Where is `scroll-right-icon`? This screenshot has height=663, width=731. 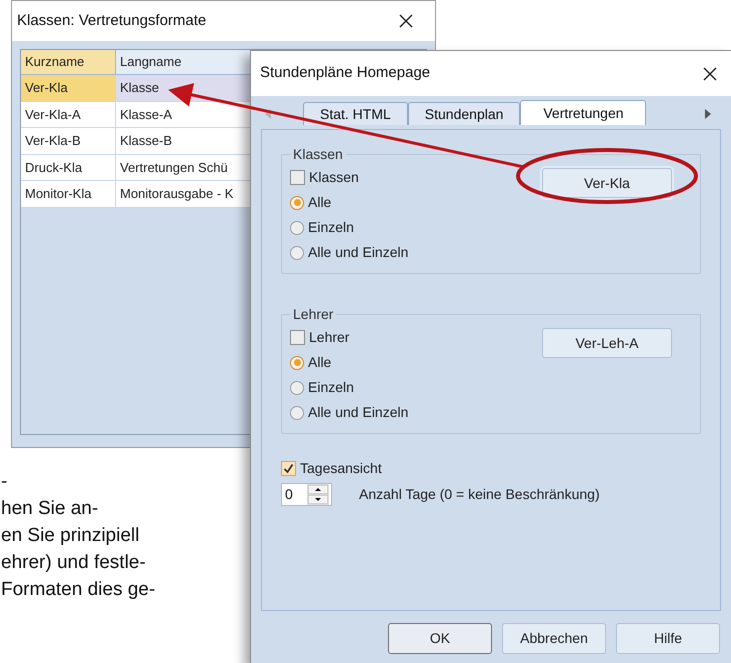 scroll-right-icon is located at coordinates (708, 114).